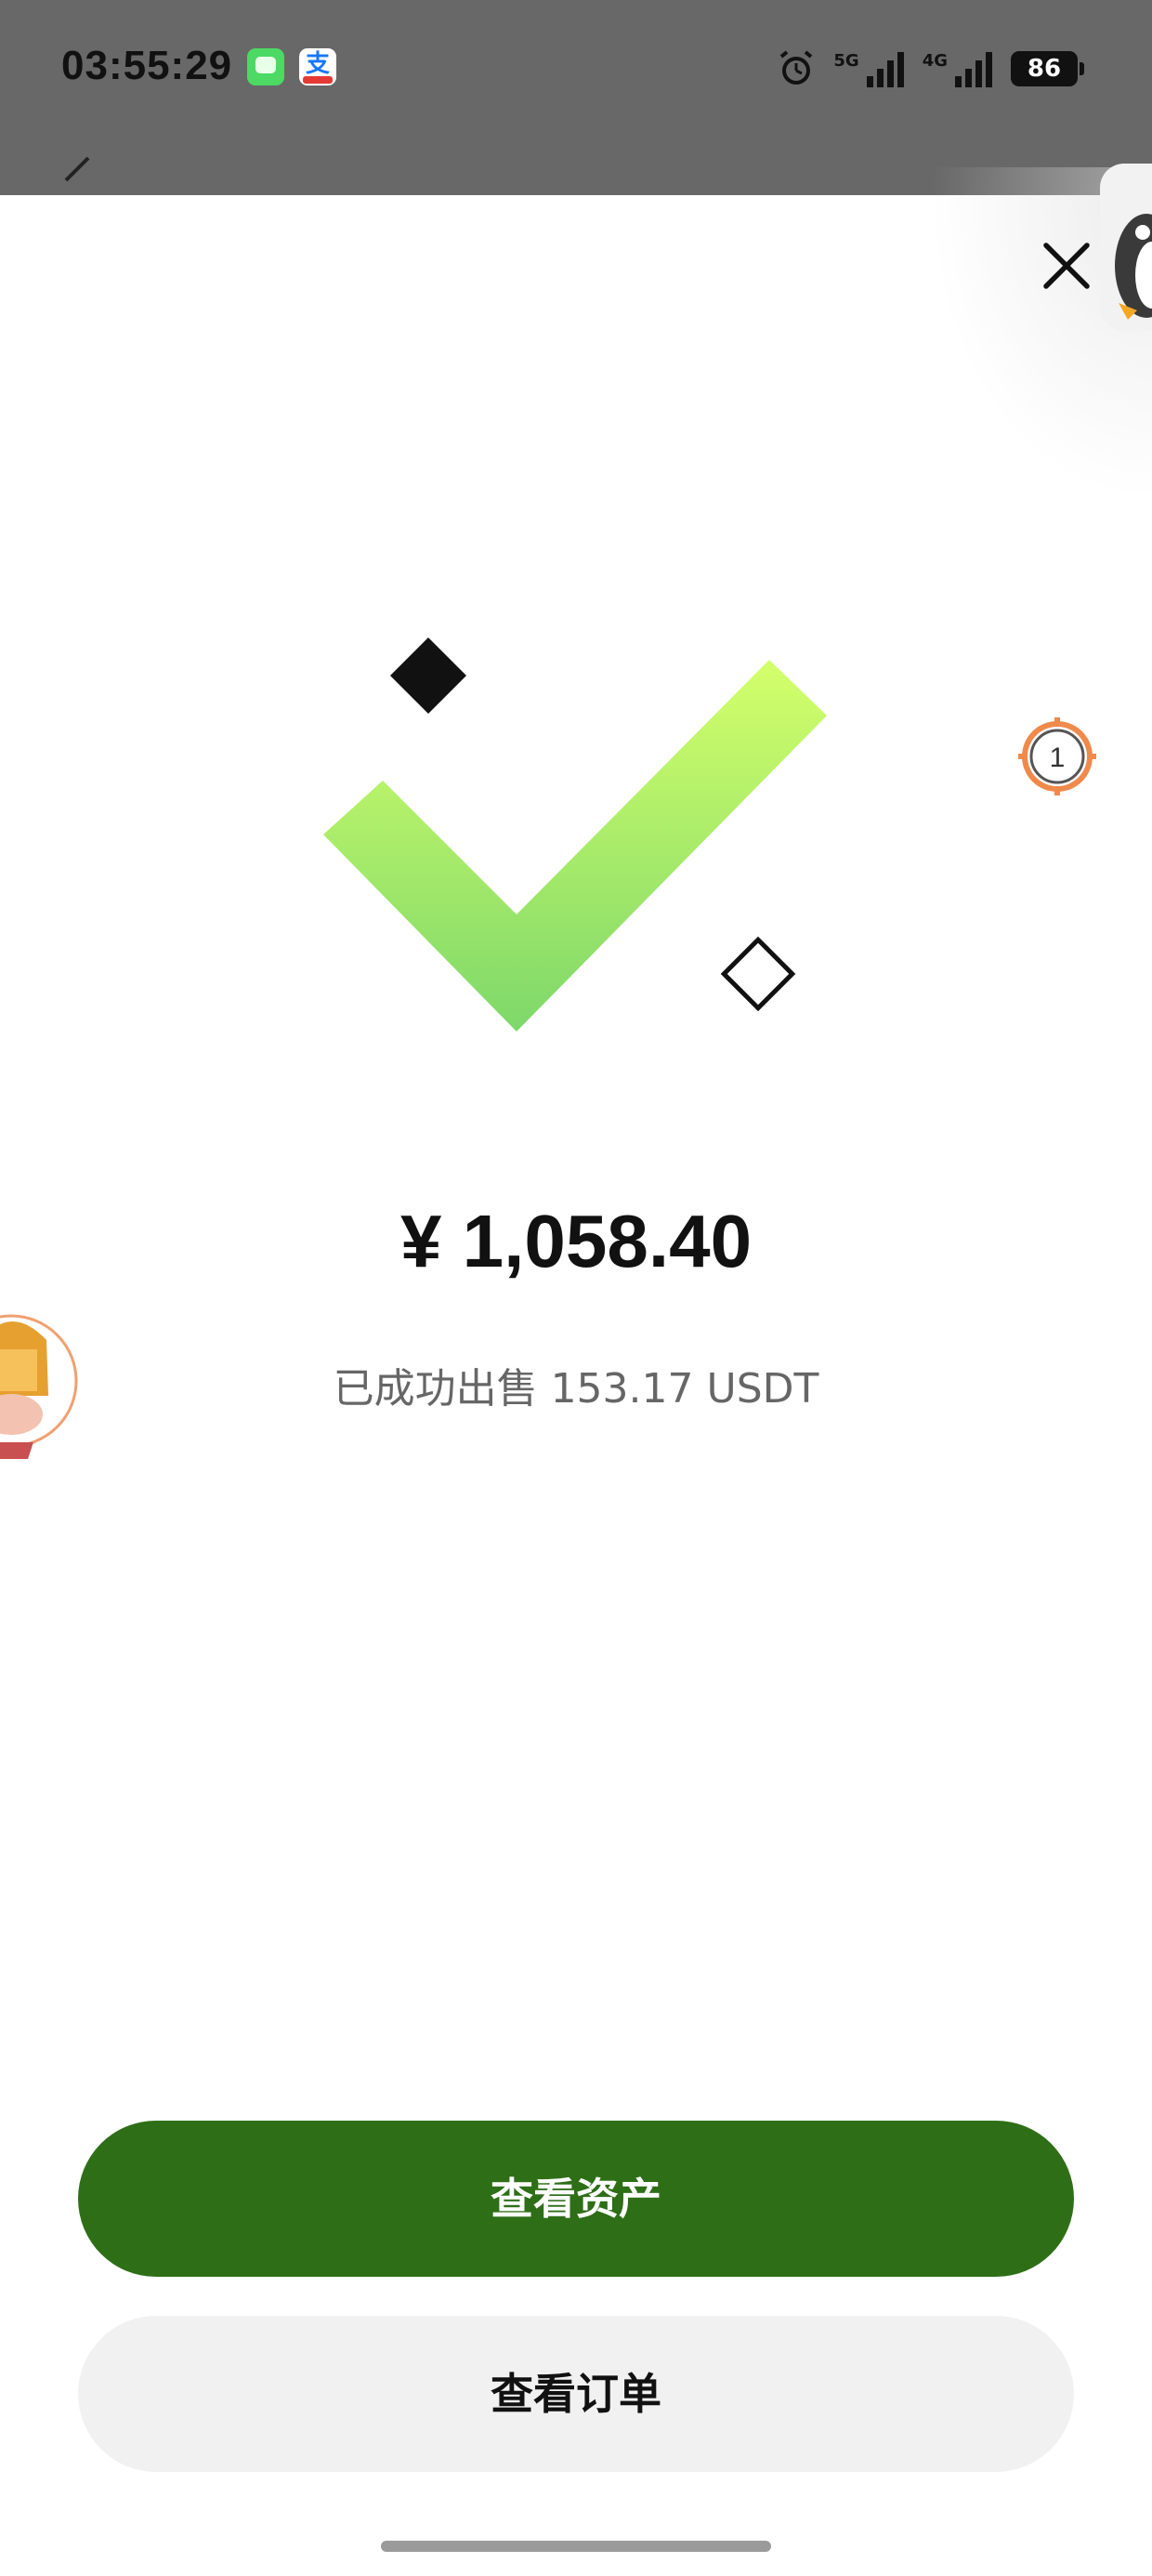 Image resolution: width=1152 pixels, height=2576 pixels. I want to click on status-indicators: 5G 4G 86, so click(930, 69).